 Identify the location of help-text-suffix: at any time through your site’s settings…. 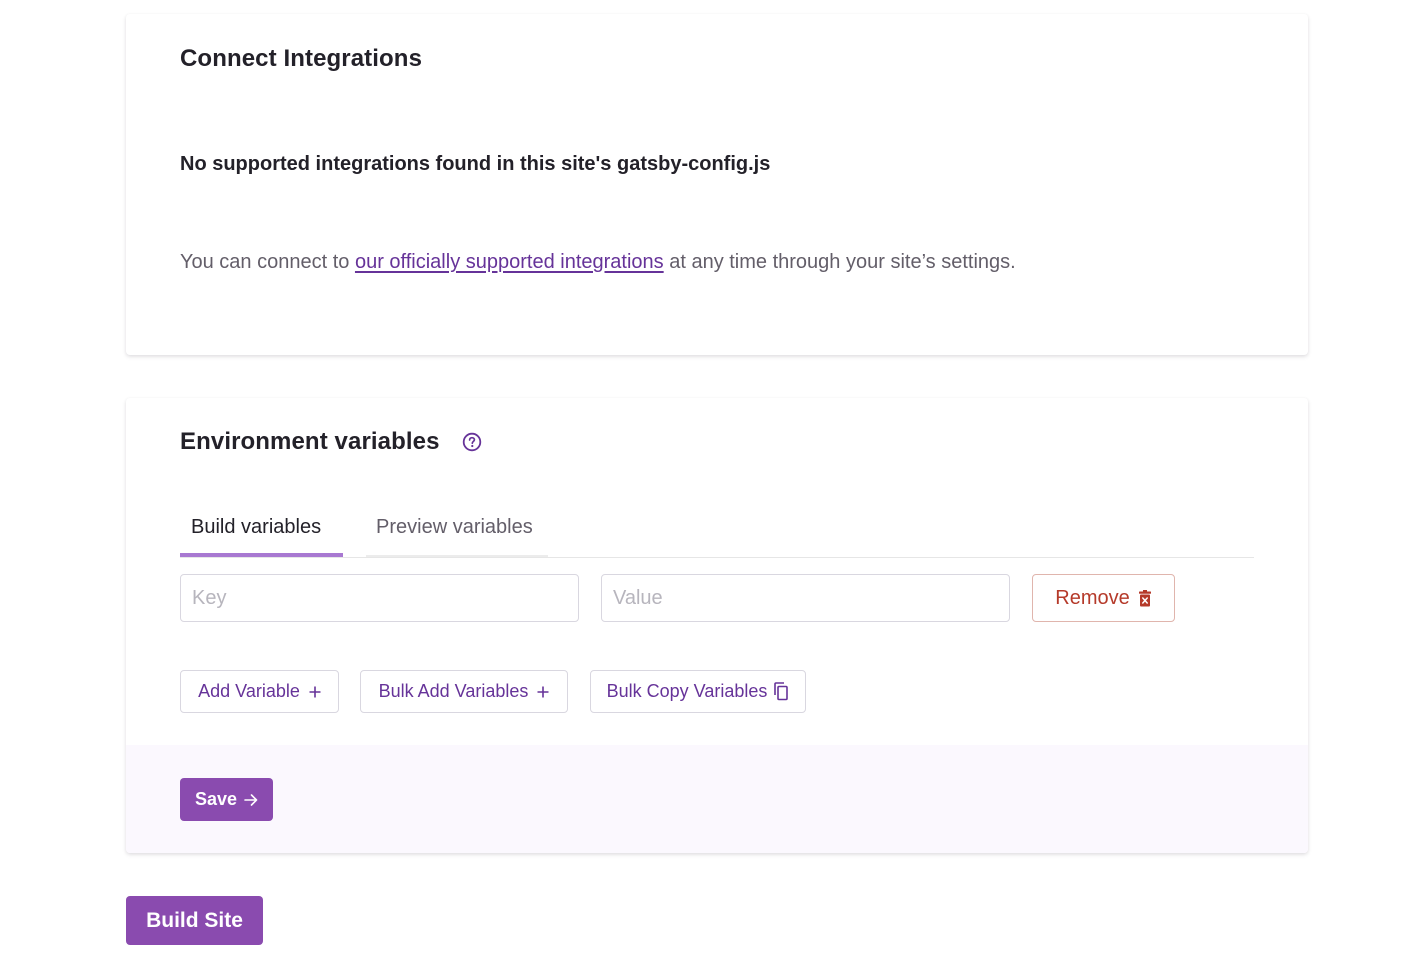
(839, 262).